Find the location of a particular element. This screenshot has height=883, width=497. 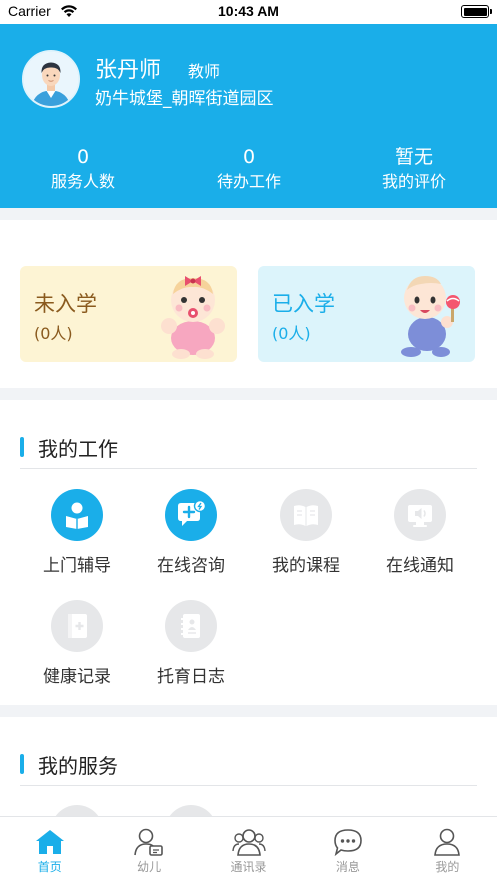

work-item-label: 上门辅导 is located at coordinates (77, 566).